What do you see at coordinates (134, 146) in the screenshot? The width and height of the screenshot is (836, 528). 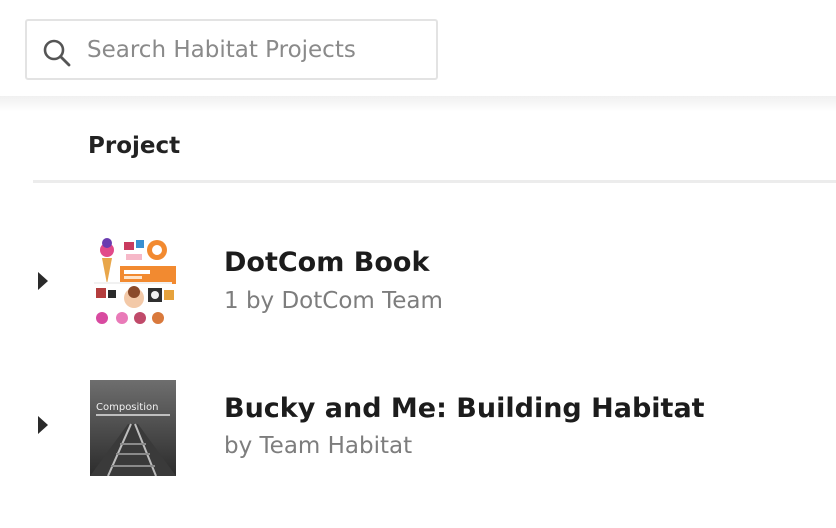 I see `column-header-project: Project` at bounding box center [134, 146].